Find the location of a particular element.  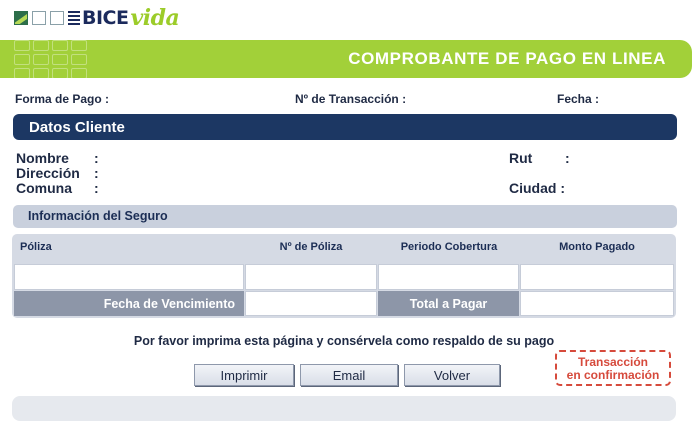

direccion-label: Dirección is located at coordinates (48, 173).